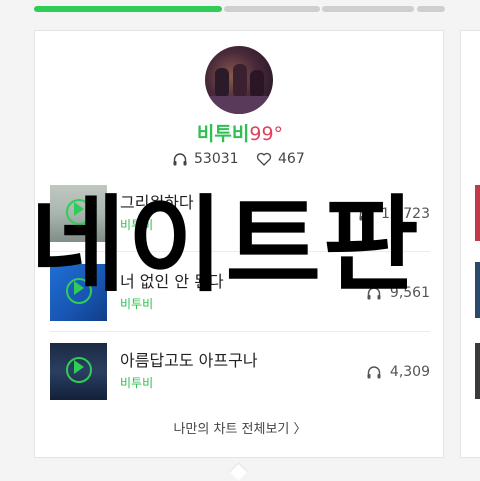 The height and width of the screenshot is (481, 480). I want to click on view-full-chart-link: 나만의 차트 전체보기 〉, so click(240, 430).